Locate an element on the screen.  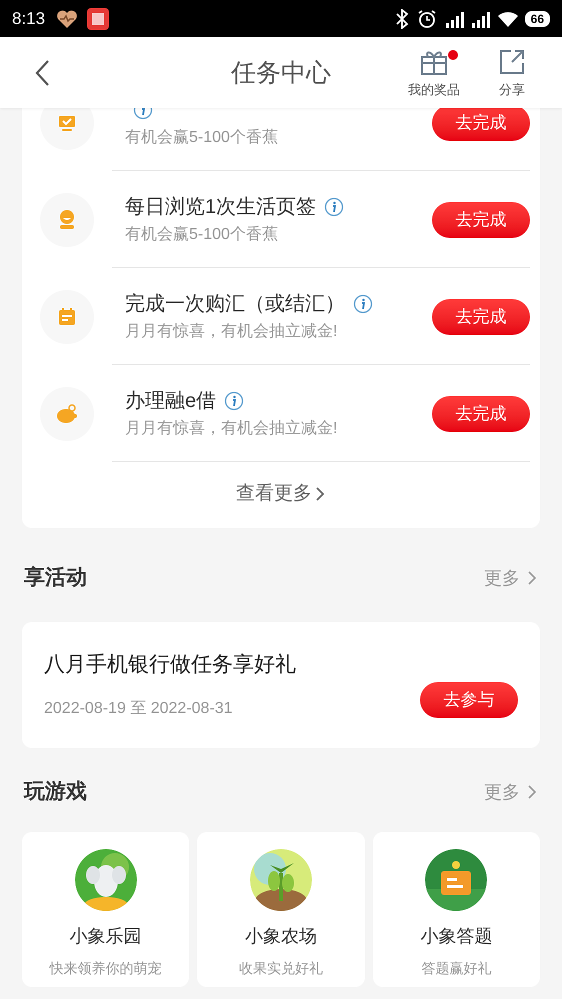
game-subtitle: 答题赢好礼 is located at coordinates (456, 968).